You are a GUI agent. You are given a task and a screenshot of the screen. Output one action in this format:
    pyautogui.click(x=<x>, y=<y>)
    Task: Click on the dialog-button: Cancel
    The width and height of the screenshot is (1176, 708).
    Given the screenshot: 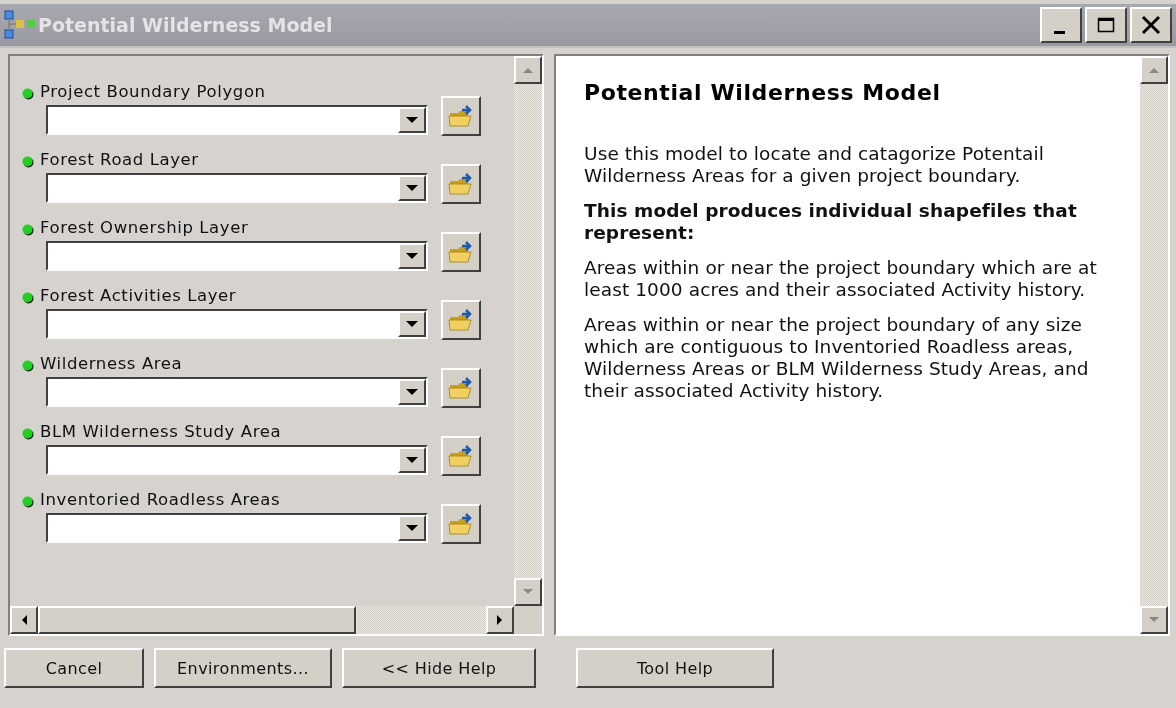 What is the action you would take?
    pyautogui.click(x=74, y=668)
    